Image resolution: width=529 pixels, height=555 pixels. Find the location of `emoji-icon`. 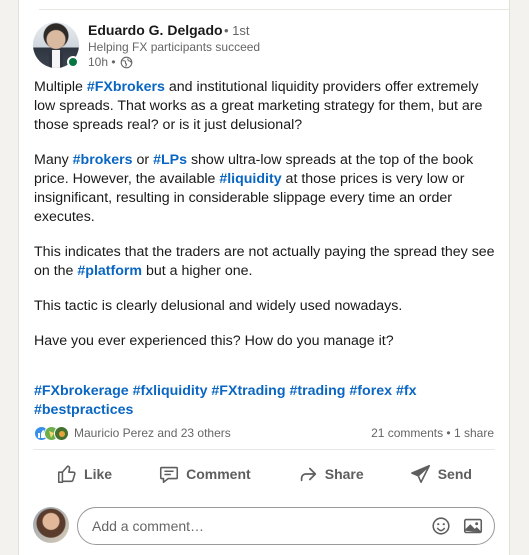

emoji-icon is located at coordinates (441, 526).